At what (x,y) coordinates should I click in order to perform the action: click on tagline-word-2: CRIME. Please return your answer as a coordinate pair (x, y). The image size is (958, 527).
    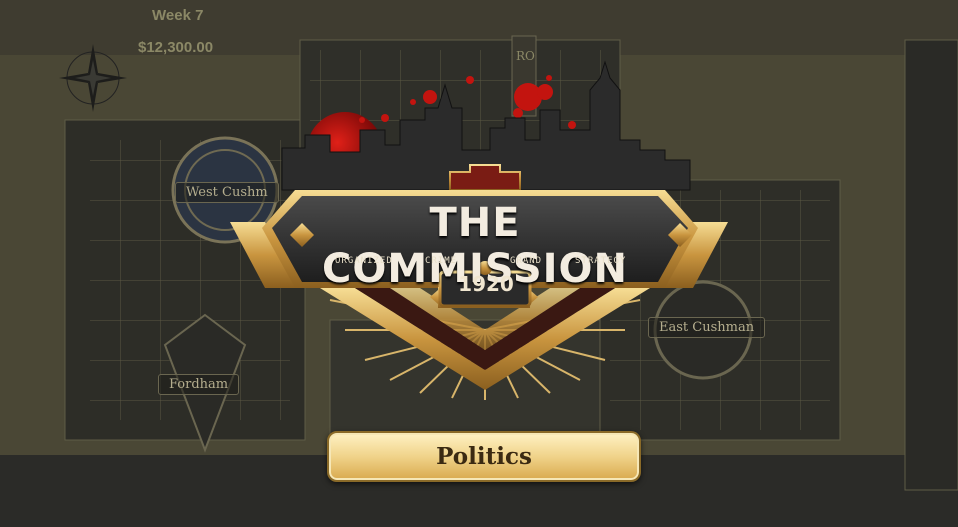
    Looking at the image, I should click on (441, 261).